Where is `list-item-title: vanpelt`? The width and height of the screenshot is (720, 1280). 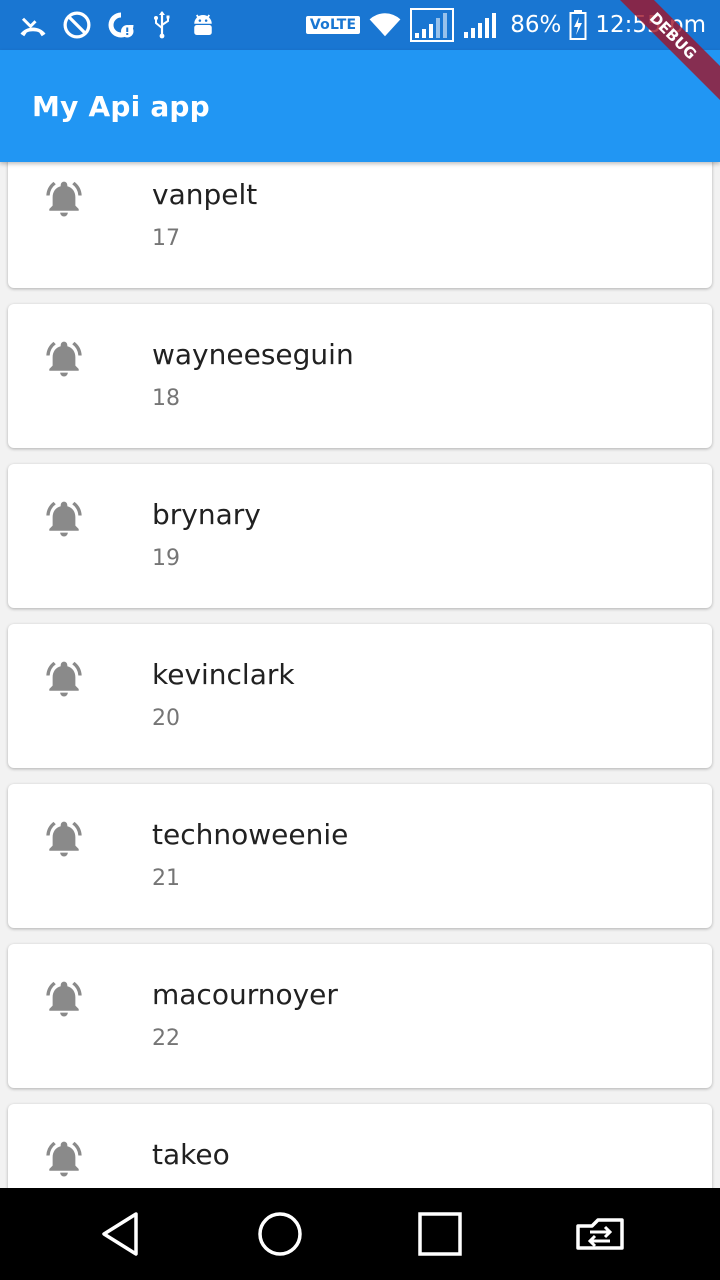
list-item-title: vanpelt is located at coordinates (205, 194).